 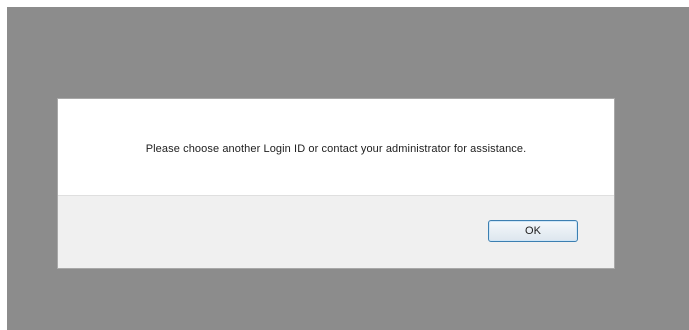 I want to click on ok-button: OK, so click(x=533, y=231).